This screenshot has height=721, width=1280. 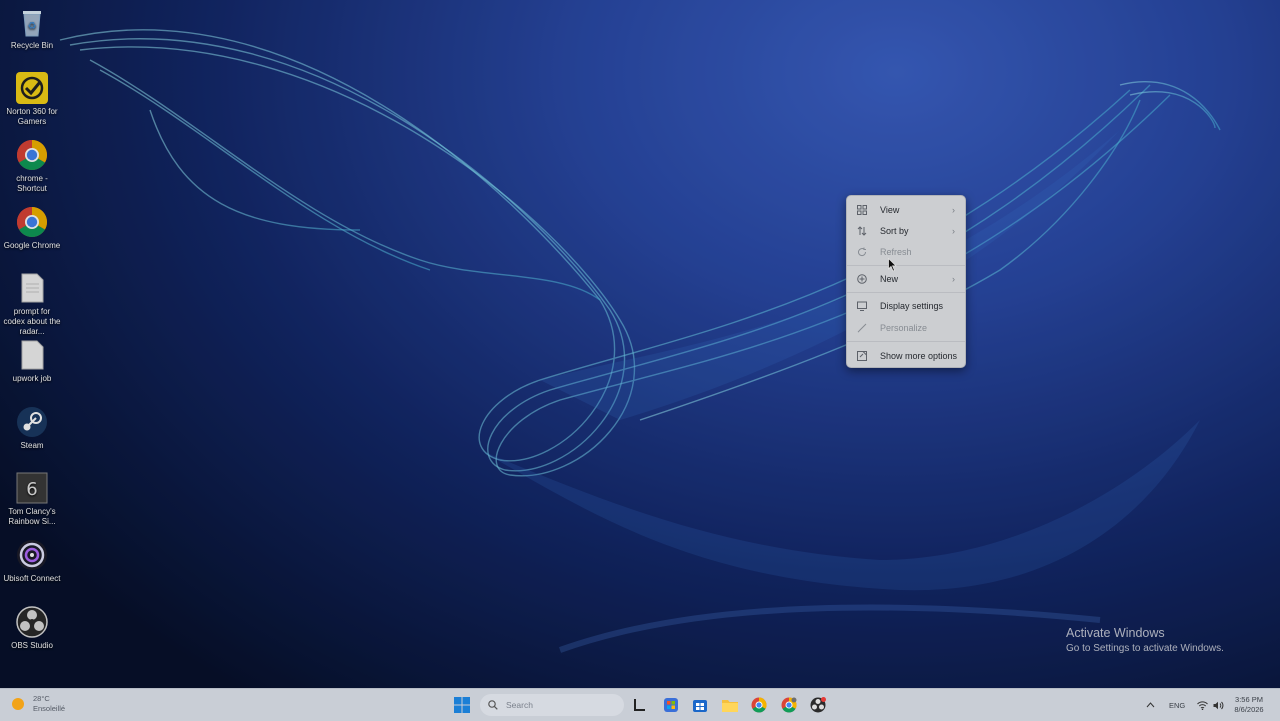 I want to click on folder-icon, so click(x=730, y=706).